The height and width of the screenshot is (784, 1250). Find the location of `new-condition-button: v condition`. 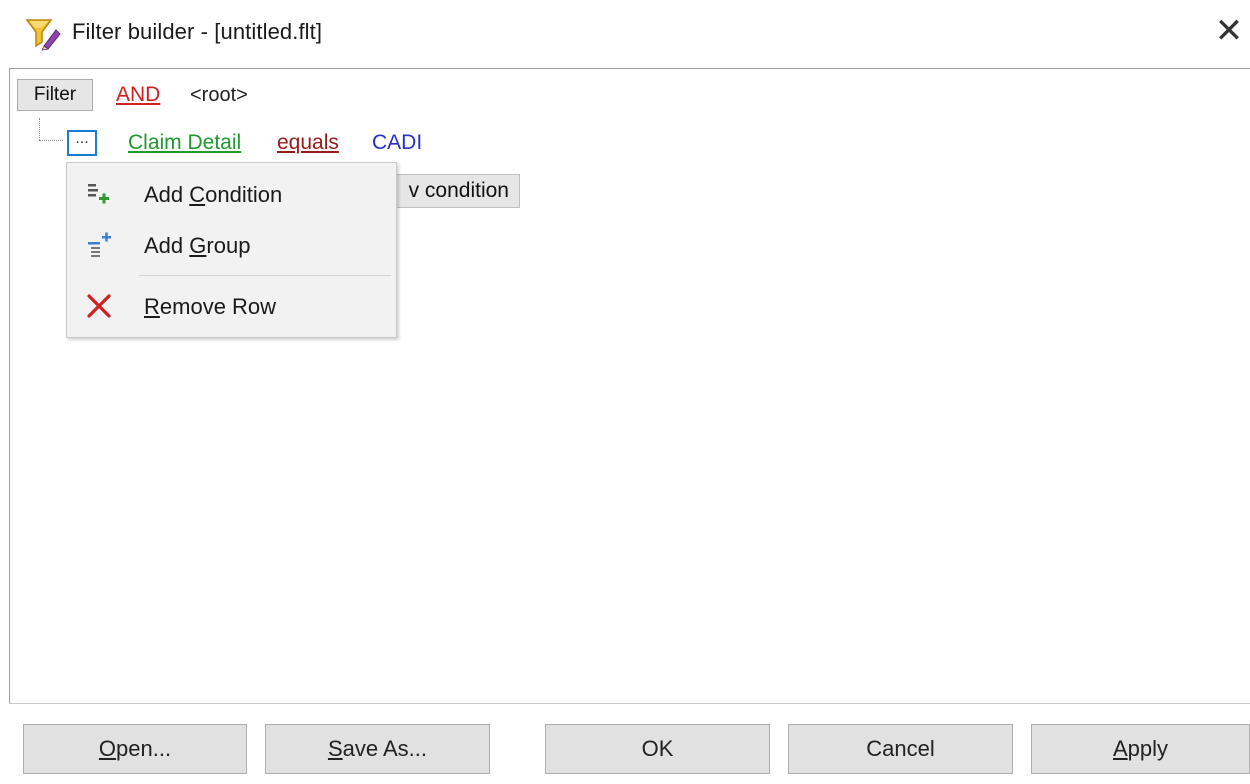

new-condition-button: v condition is located at coordinates (450, 191).